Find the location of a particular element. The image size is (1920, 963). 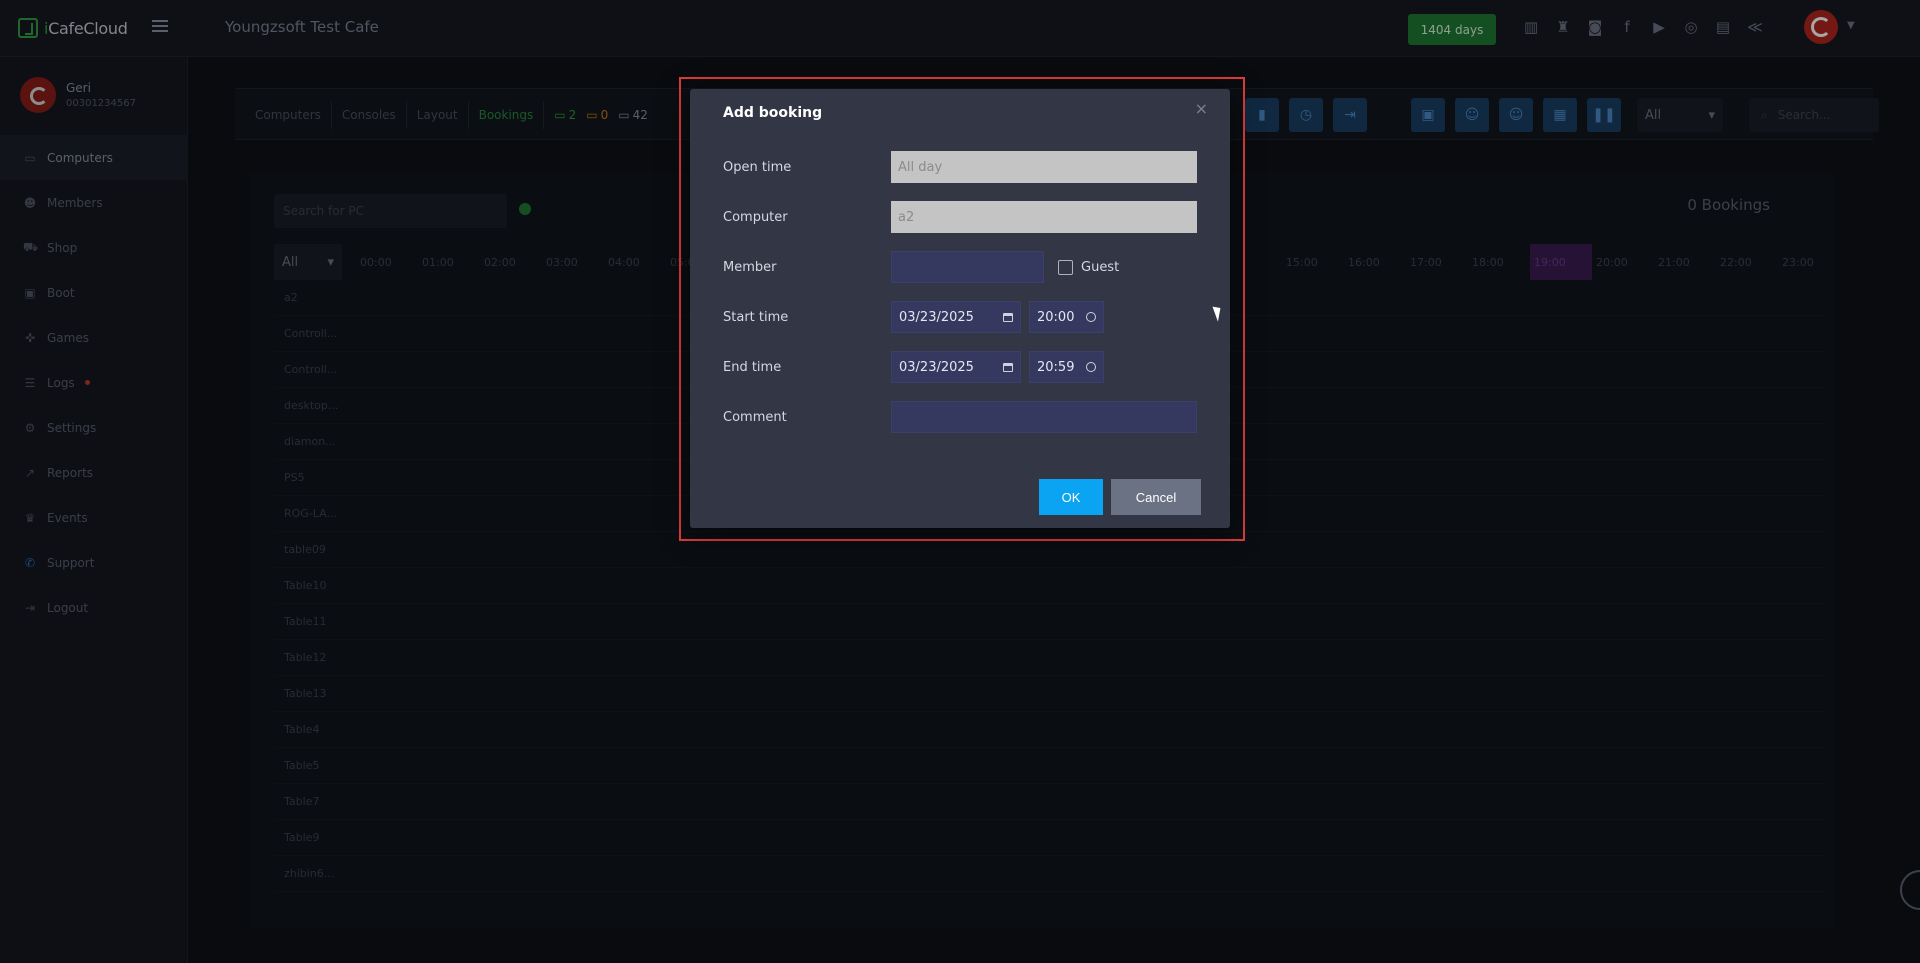

member-row: Member Guest is located at coordinates (960, 267).